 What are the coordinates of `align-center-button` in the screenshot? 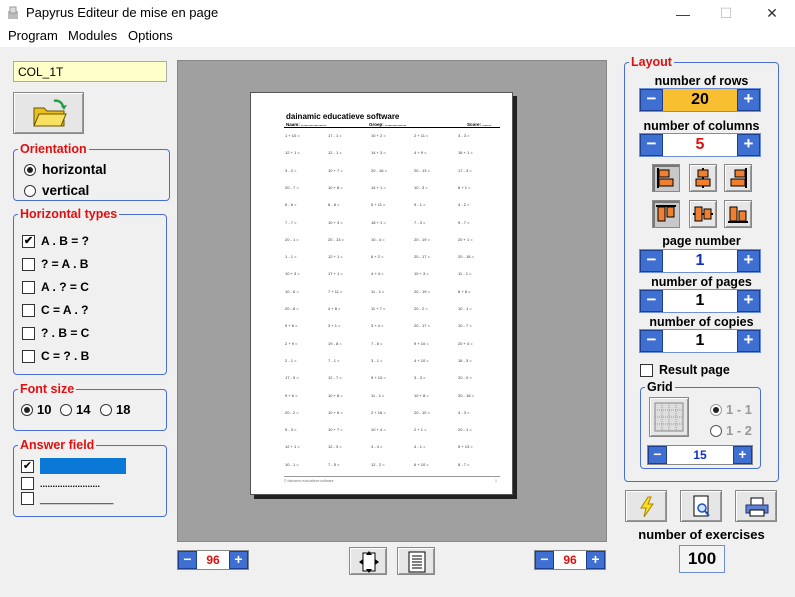 It's located at (703, 178).